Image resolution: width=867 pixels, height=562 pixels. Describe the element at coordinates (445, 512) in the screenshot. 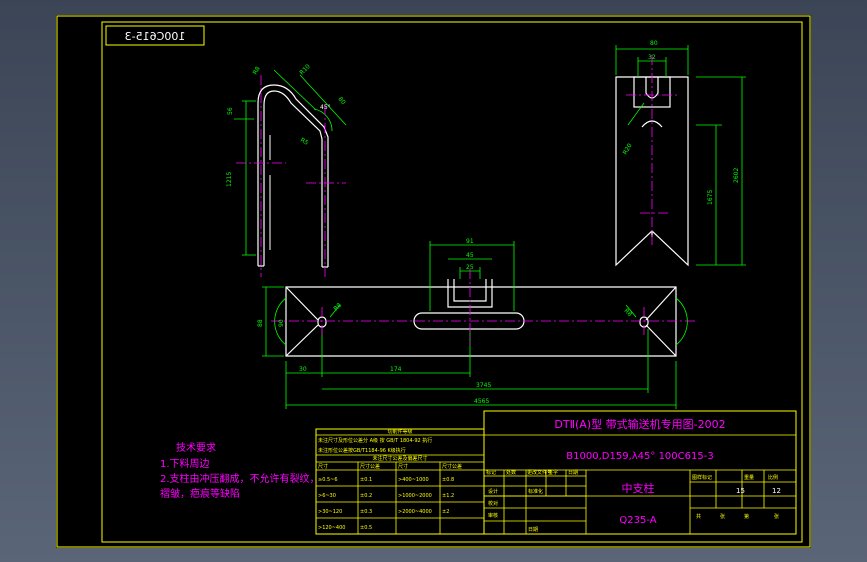

I see `tol-cell: ±2` at that location.